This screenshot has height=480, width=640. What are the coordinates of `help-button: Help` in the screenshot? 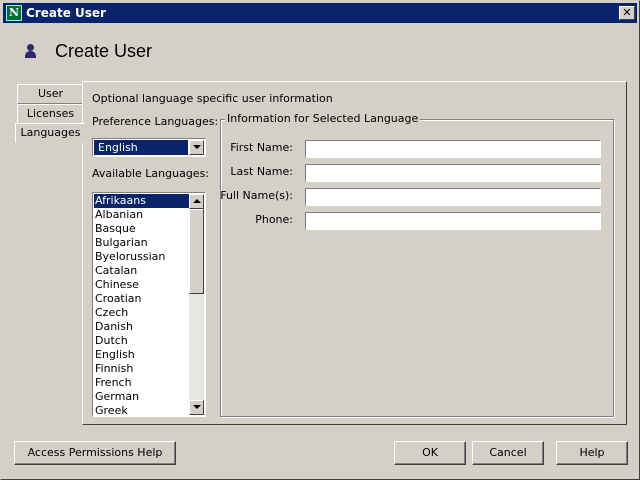 It's located at (592, 453).